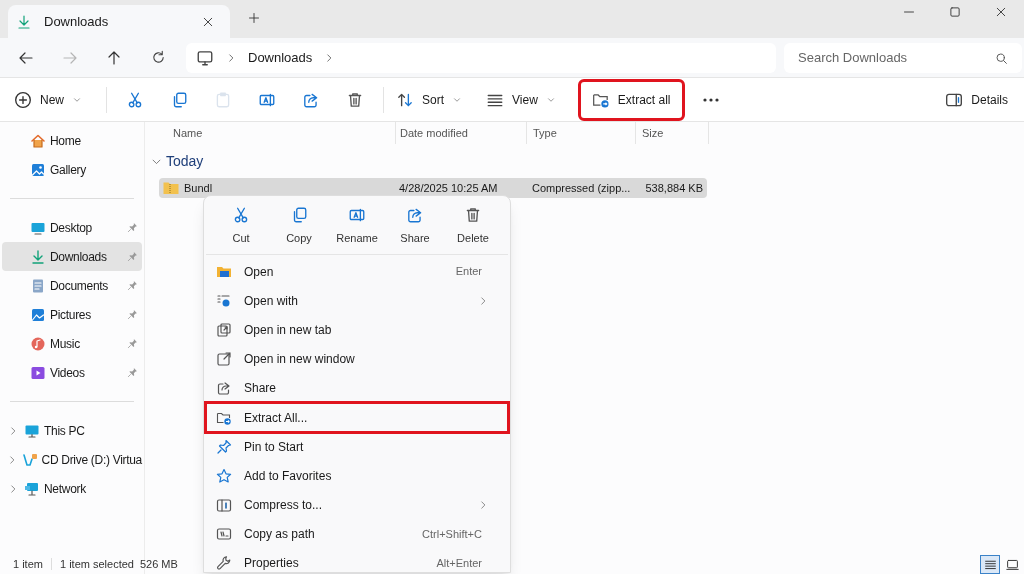  I want to click on column-header: Name, so click(188, 133).